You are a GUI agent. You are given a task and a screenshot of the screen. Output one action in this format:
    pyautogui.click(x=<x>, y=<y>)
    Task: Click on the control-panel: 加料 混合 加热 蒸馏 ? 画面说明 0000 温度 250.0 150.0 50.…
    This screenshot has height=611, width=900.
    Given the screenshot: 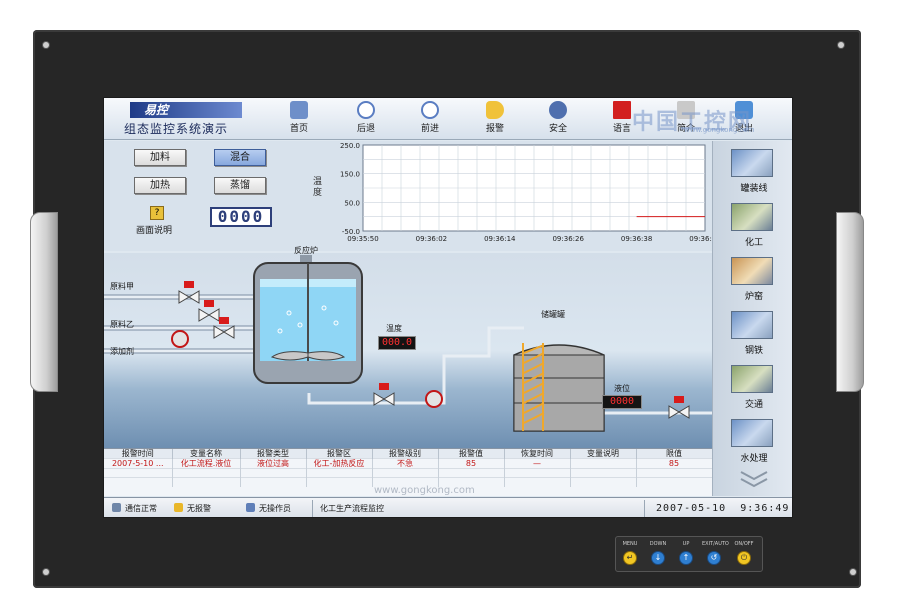 What is the action you would take?
    pyautogui.click(x=408, y=196)
    